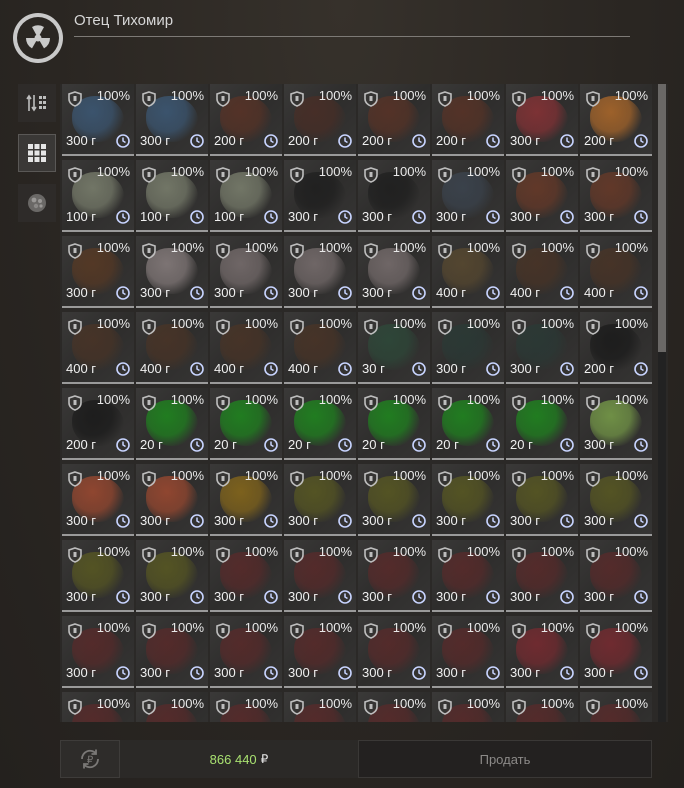  Describe the element at coordinates (90, 759) in the screenshot. I see `currency-cycle-button: ₽` at that location.